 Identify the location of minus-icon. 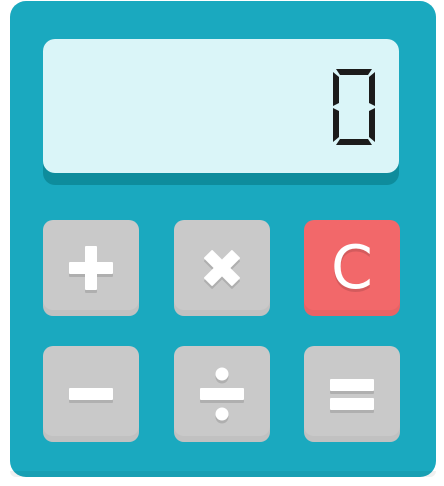
(91, 395).